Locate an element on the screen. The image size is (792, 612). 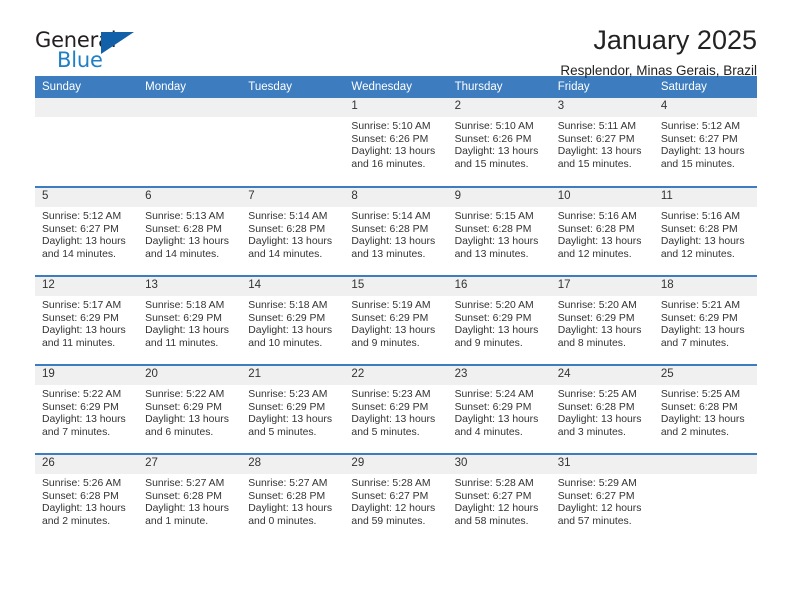
sunrise-text: Sunrise: 5:15 AM is located at coordinates (494, 216).